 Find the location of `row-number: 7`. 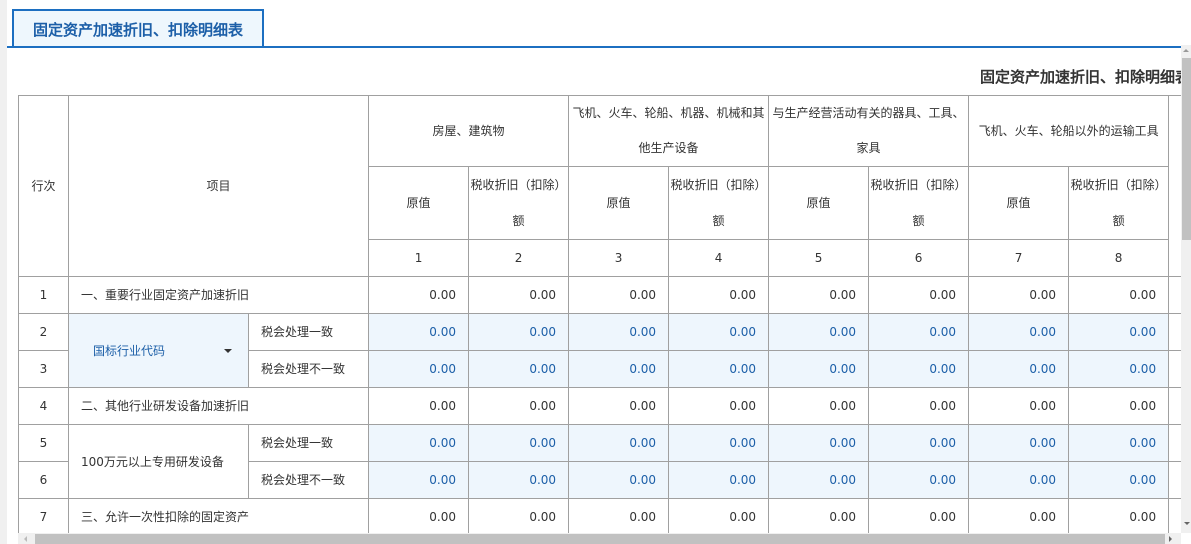

row-number: 7 is located at coordinates (43, 515).